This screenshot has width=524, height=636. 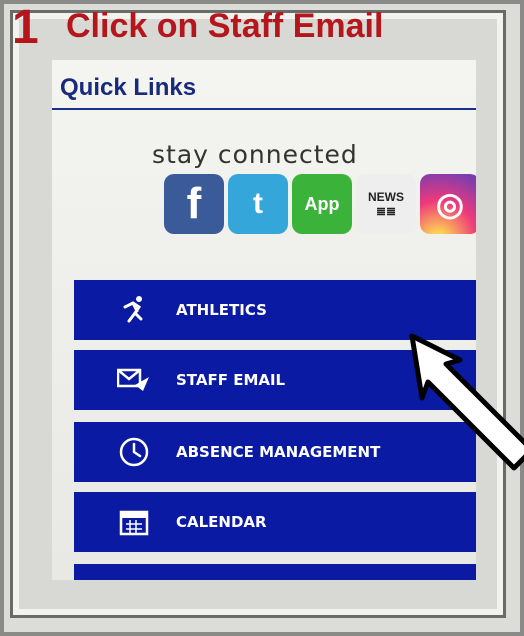 I want to click on menu-item-calendar: CALENDAR, so click(x=275, y=522).